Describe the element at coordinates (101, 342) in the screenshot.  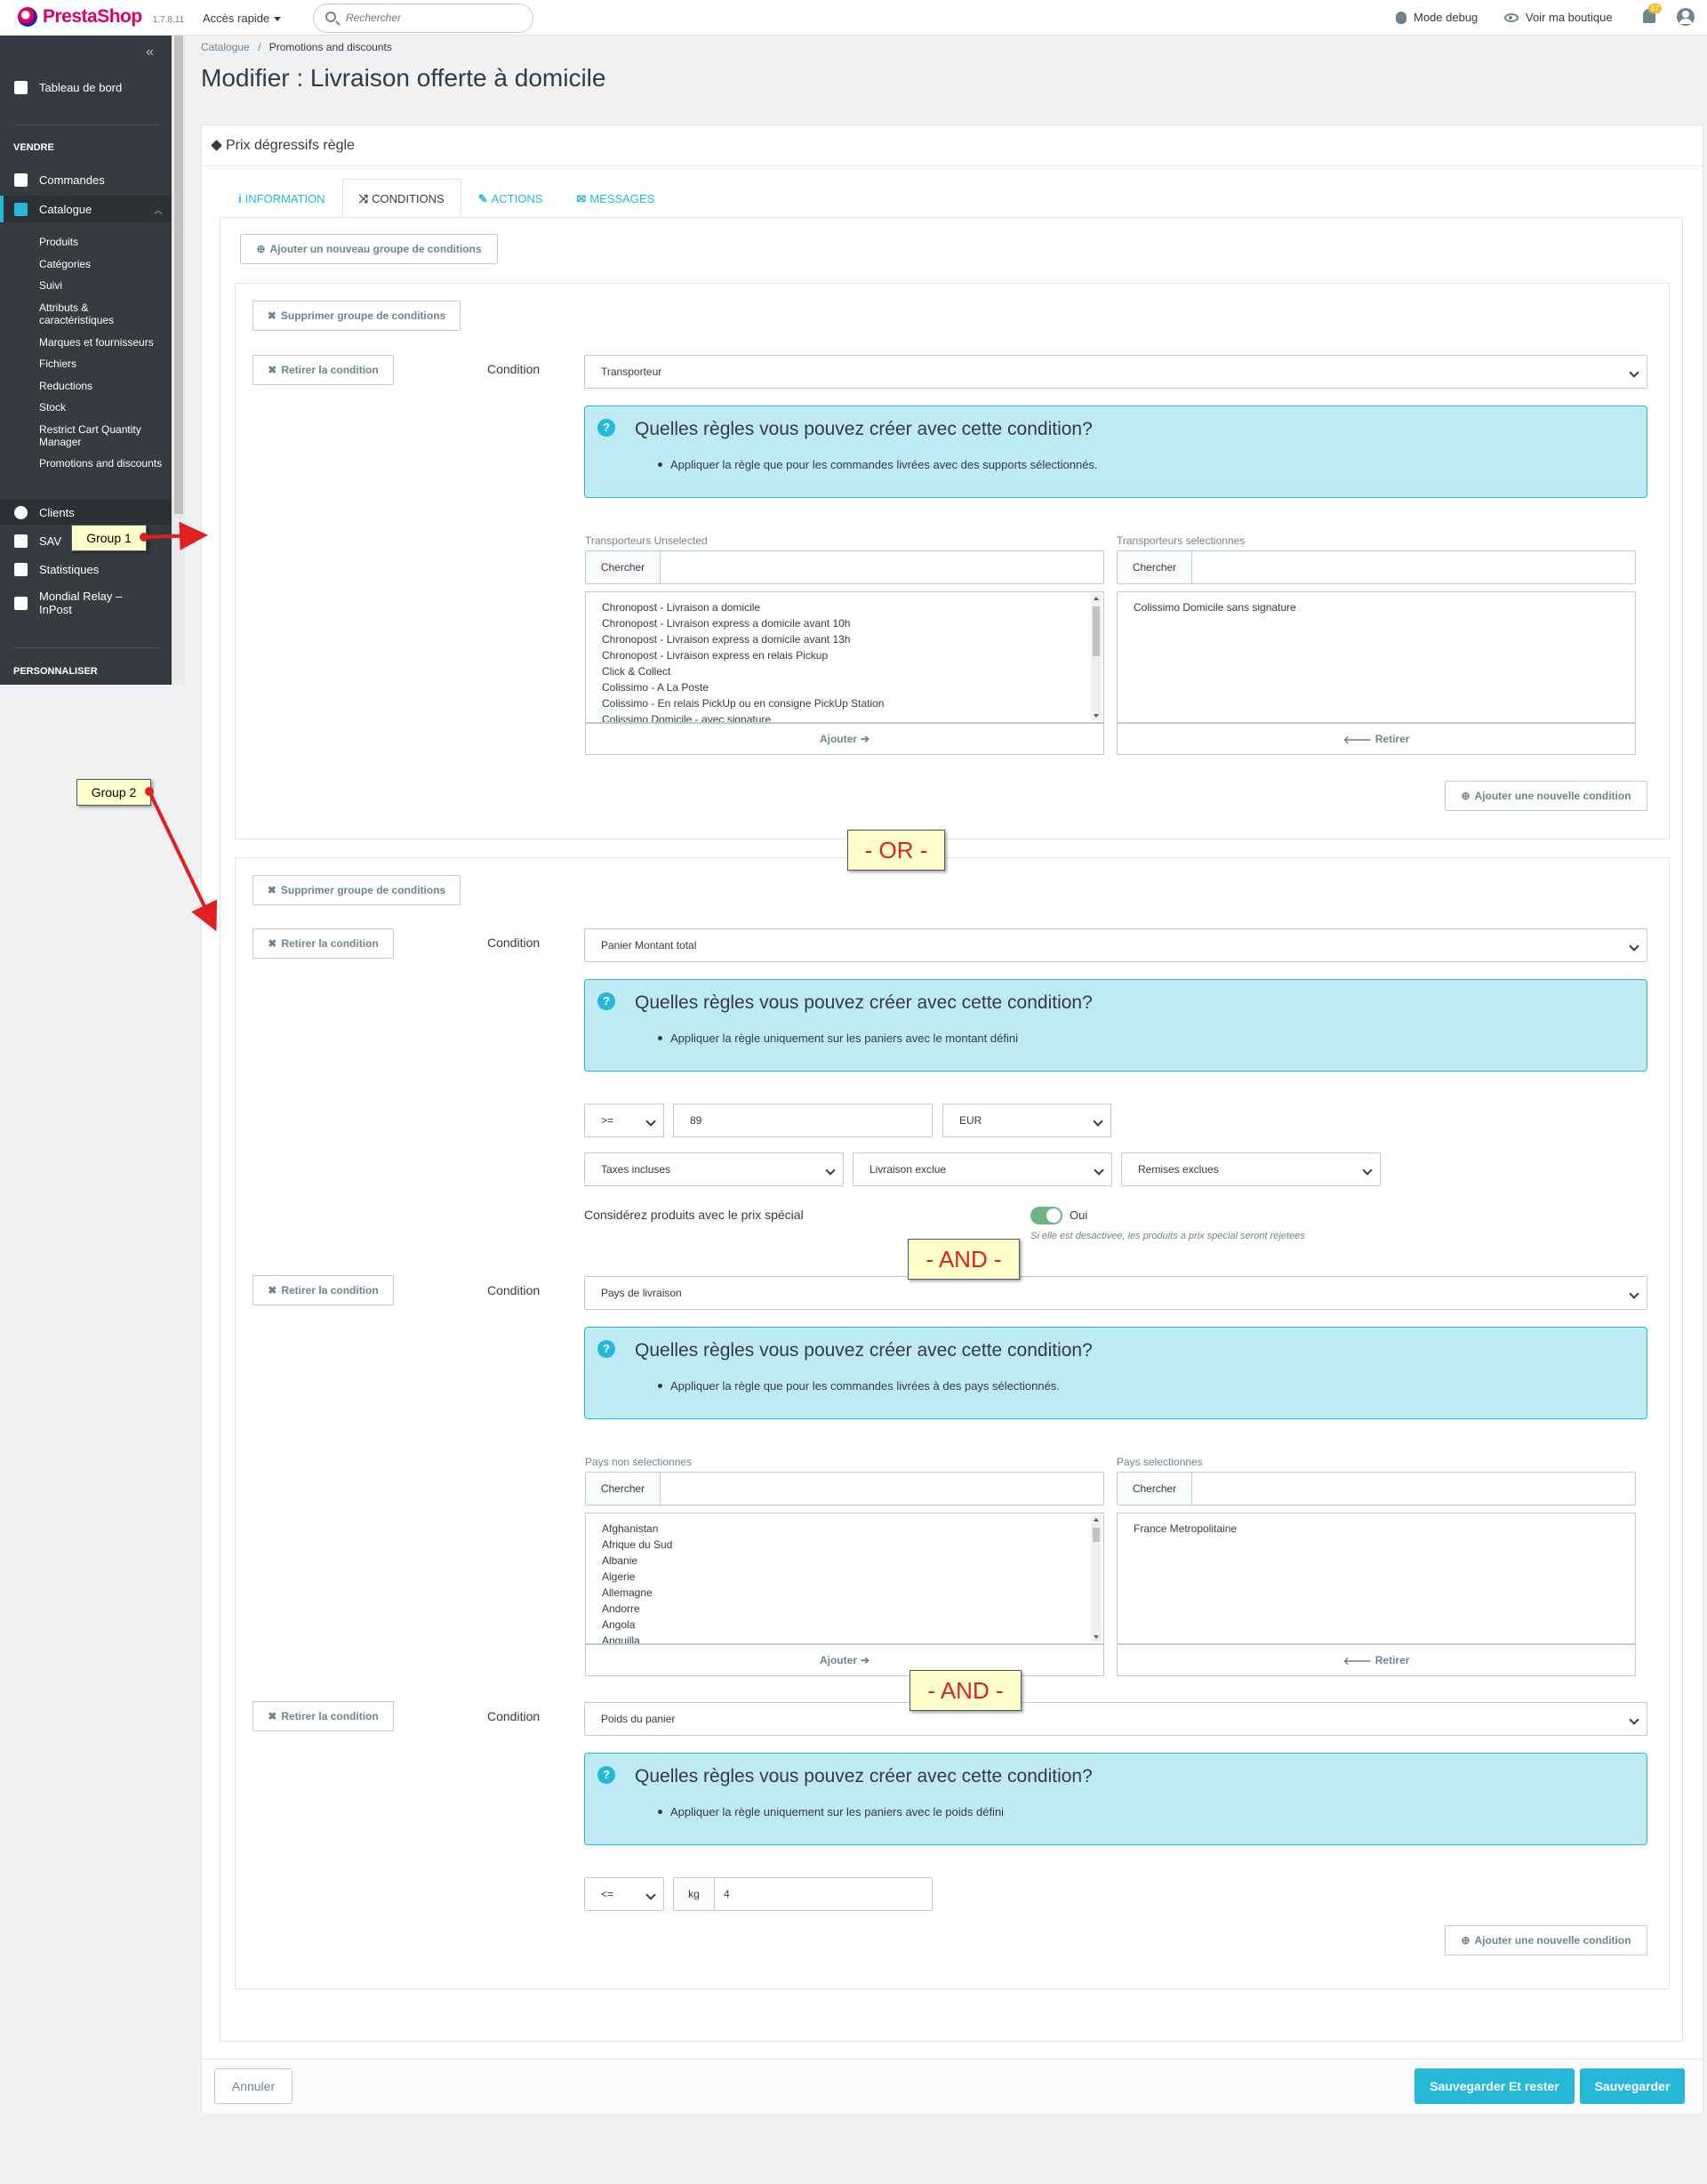
I see `sidebar-subitem-brands: Marques et fournisseurs` at that location.